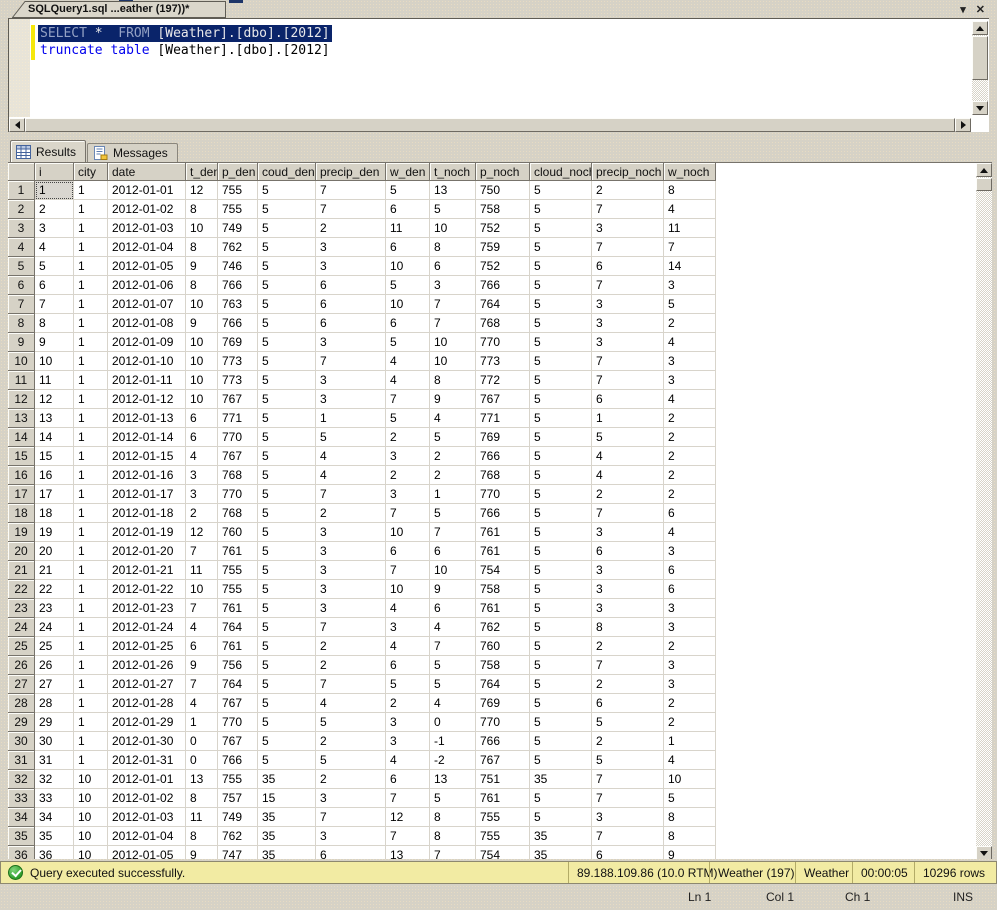 The width and height of the screenshot is (997, 910). Describe the element at coordinates (238, 852) in the screenshot. I see `grid-cell: 747` at that location.